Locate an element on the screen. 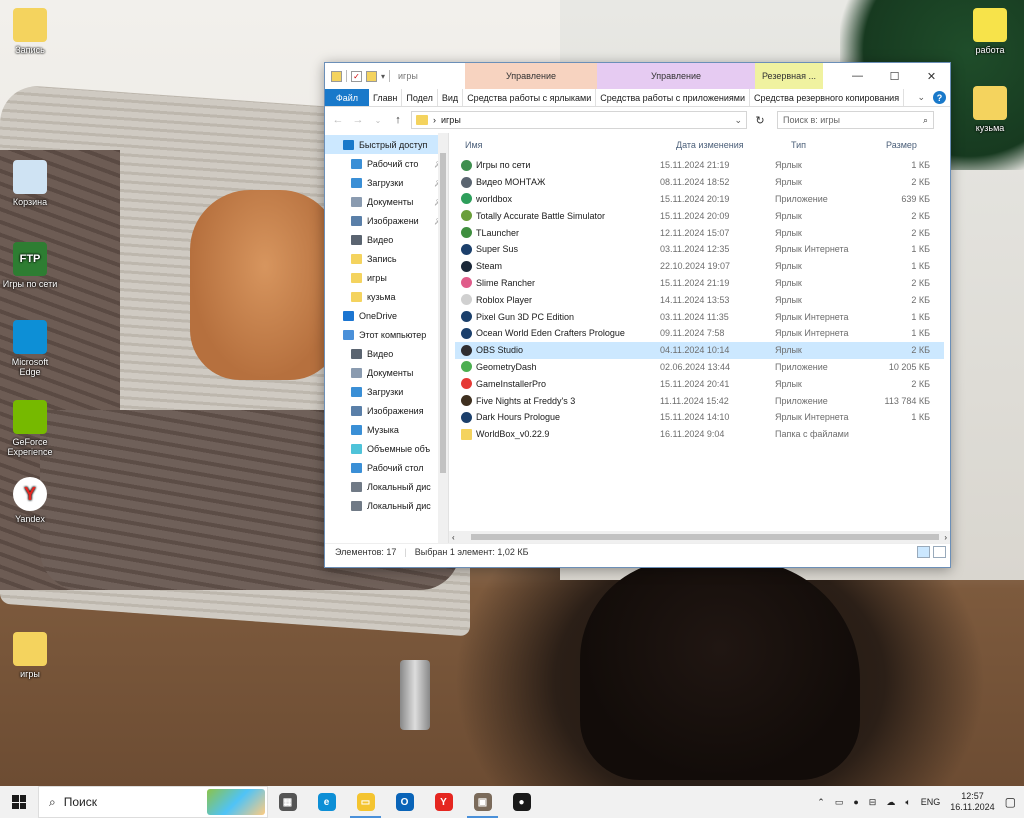  meet-now-icon: ▭ is located at coordinates (839, 802).